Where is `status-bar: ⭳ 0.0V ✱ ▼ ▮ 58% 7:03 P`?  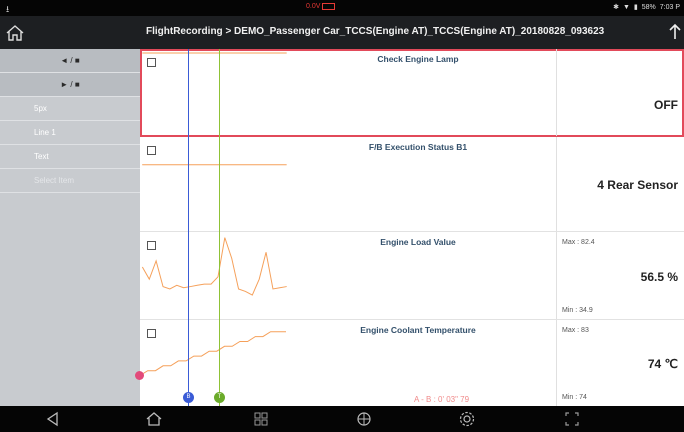 status-bar: ⭳ 0.0V ✱ ▼ ▮ 58% 7:03 P is located at coordinates (342, 8).